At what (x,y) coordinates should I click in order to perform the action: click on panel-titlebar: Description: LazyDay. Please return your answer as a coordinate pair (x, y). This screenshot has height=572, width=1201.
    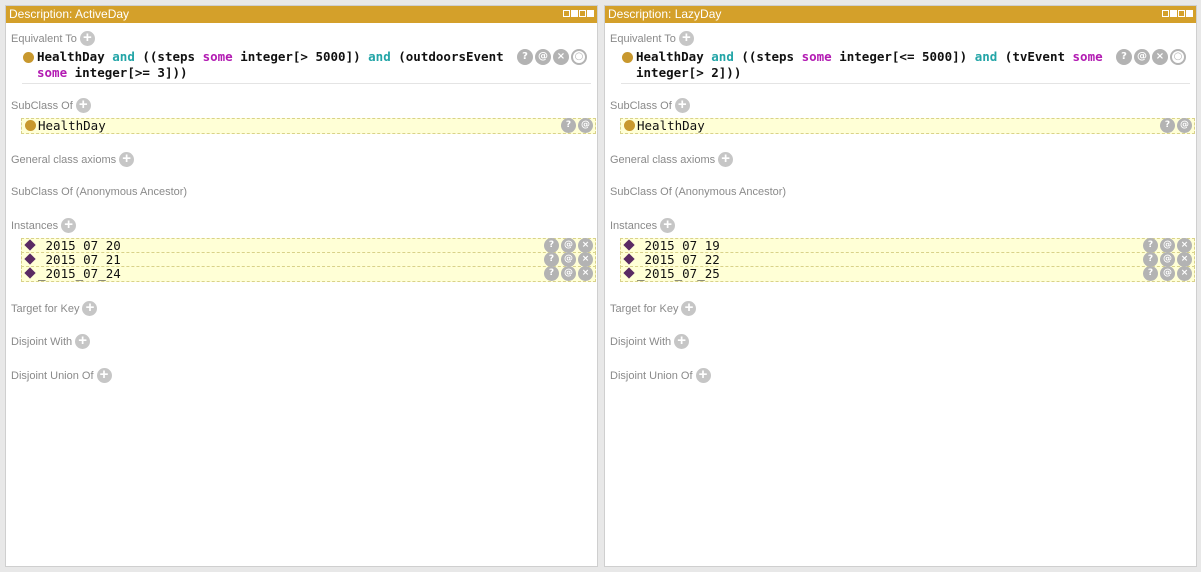
    Looking at the image, I should click on (900, 14).